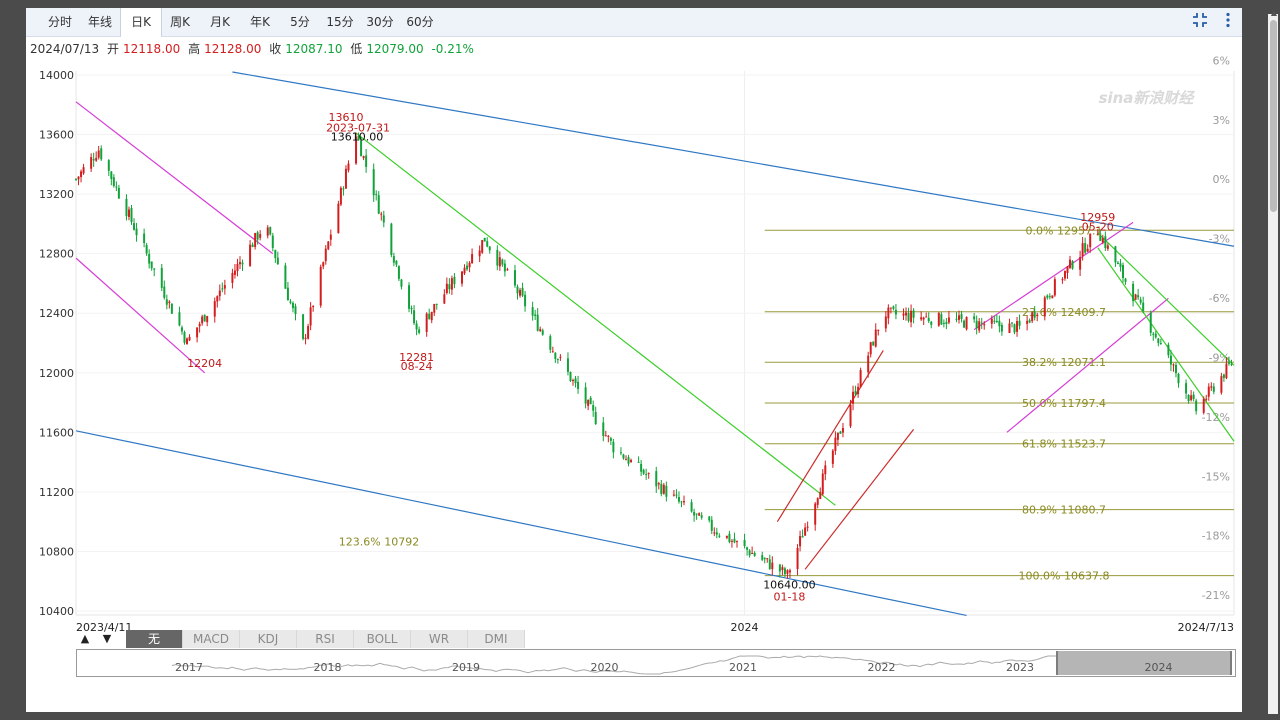  I want to click on indicator-3: RSI, so click(325, 639).